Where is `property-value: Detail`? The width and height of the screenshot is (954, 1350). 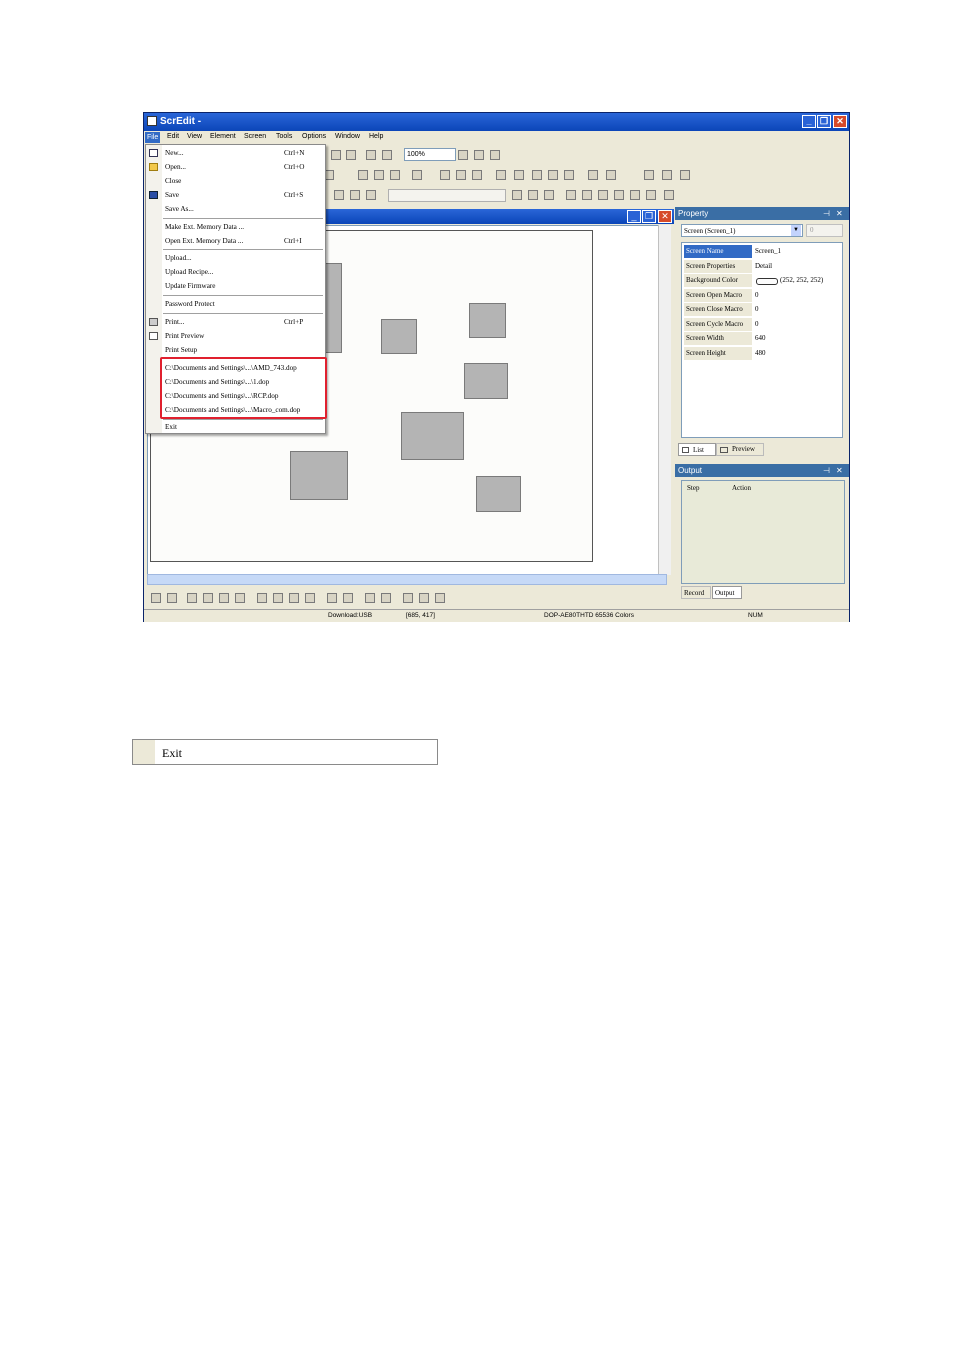
property-value: Detail is located at coordinates (763, 266).